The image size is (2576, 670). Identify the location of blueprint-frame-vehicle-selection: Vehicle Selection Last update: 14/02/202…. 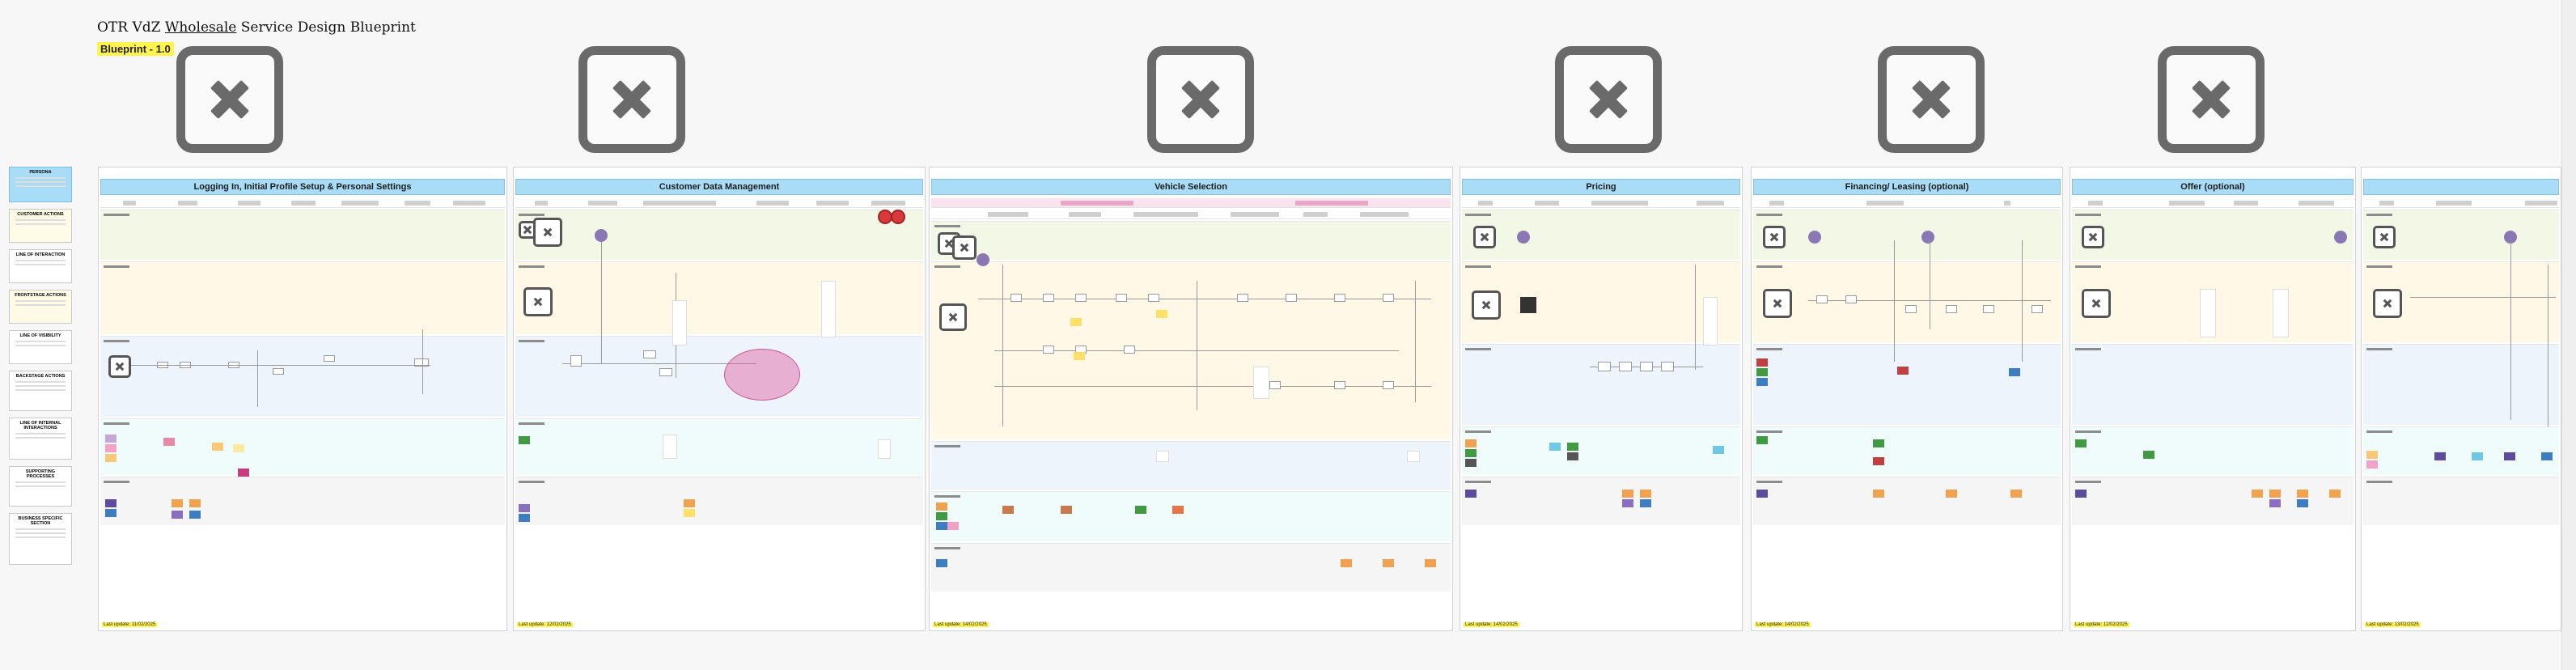
(1191, 399).